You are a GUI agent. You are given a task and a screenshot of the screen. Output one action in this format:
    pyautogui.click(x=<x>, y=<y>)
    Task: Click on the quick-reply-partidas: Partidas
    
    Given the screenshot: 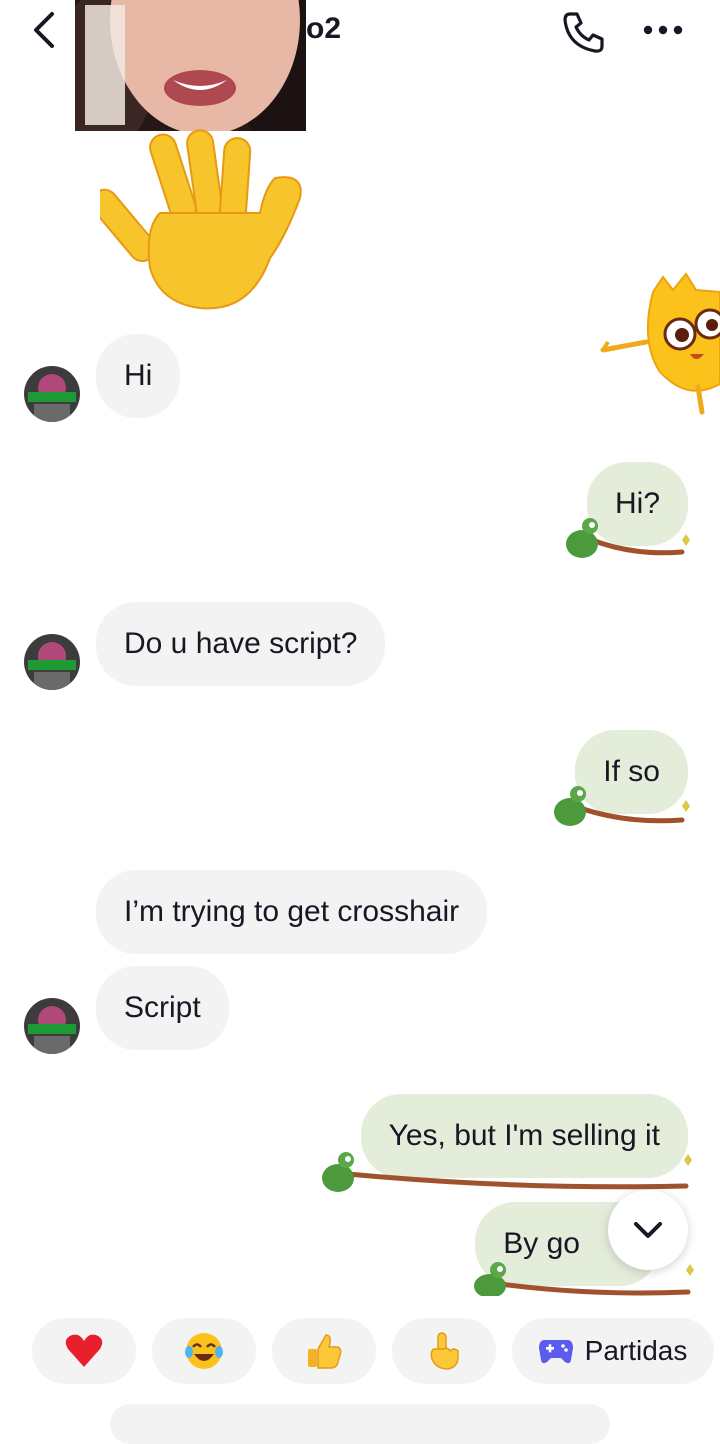 What is the action you would take?
    pyautogui.click(x=613, y=1351)
    